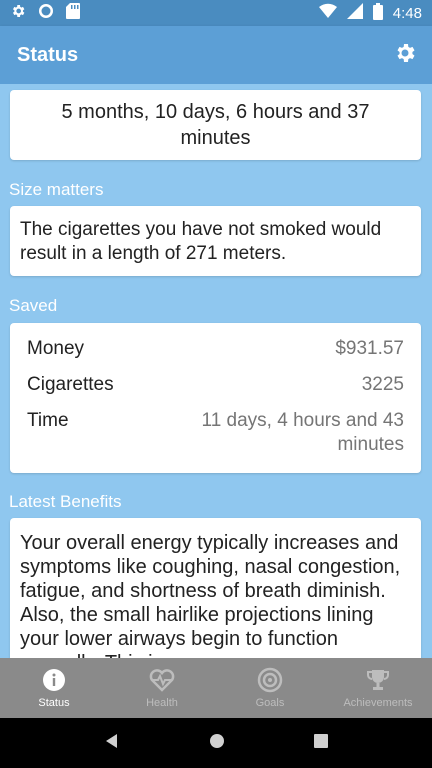 The height and width of the screenshot is (768, 432). I want to click on saved-row-cigarettes: Cigarettes 3225, so click(215, 385).